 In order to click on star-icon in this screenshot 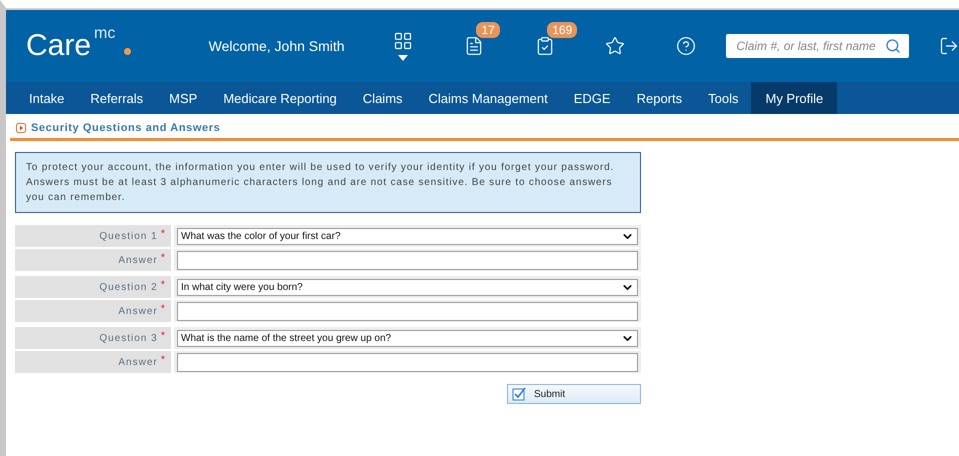, I will do `click(615, 46)`.